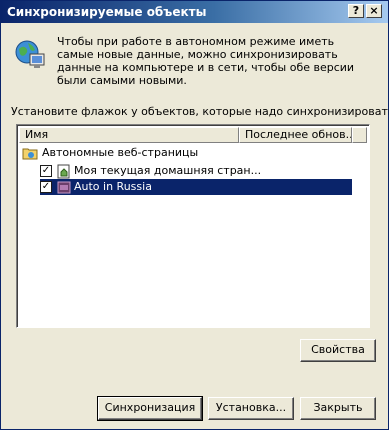  I want to click on synchronize-button: Синхронизация, so click(150, 408).